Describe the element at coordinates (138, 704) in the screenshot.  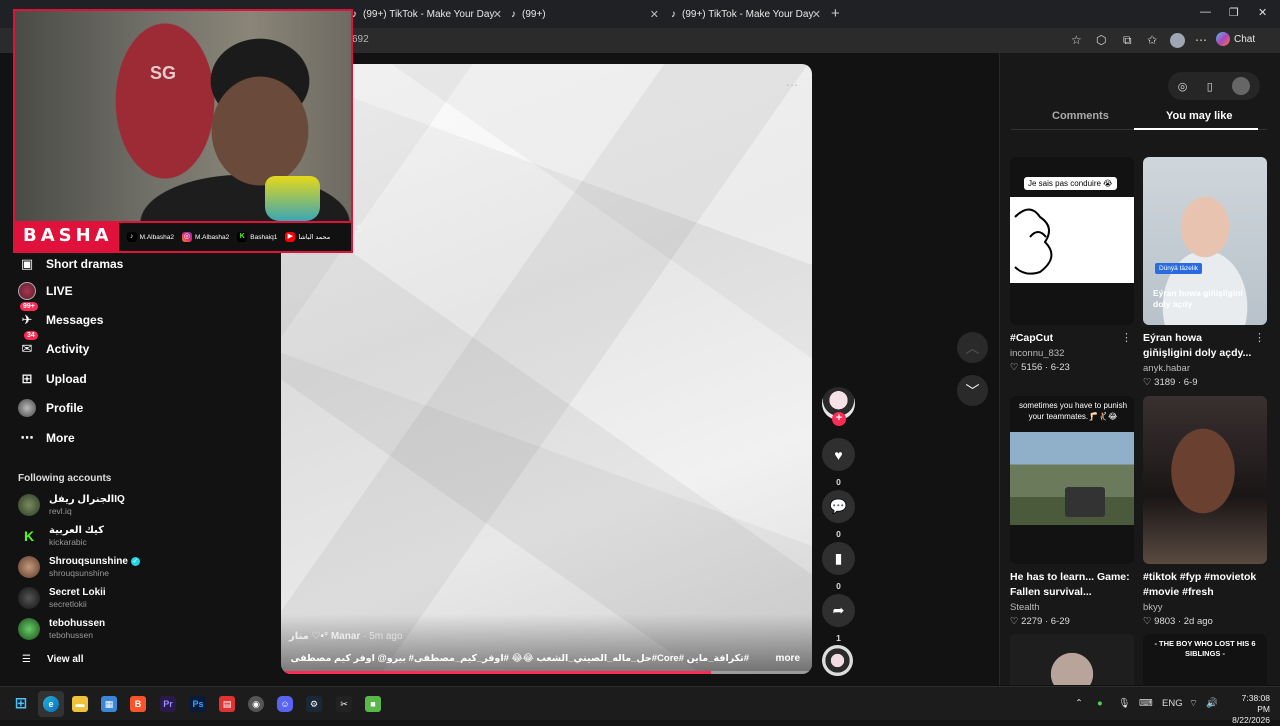
I see `brave-icon: B` at that location.